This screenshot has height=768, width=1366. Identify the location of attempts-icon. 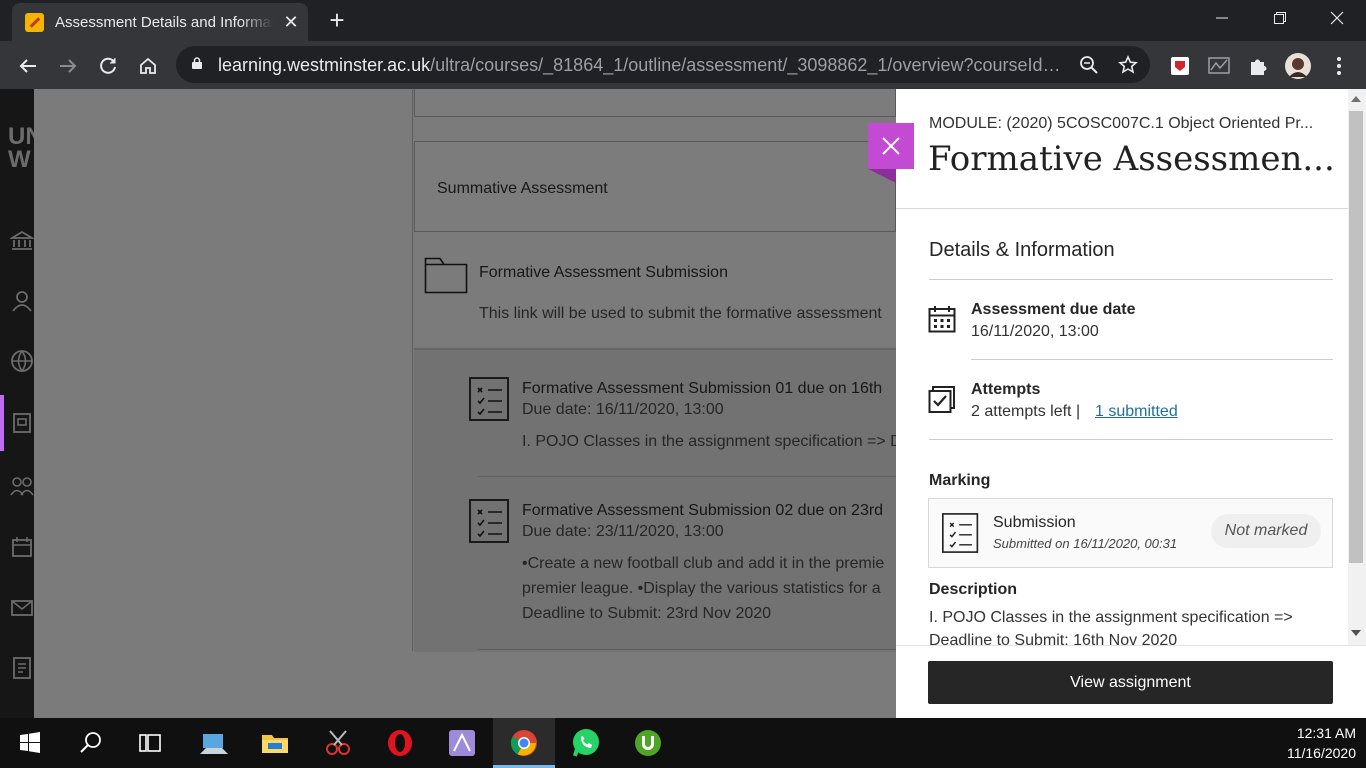
(941, 399).